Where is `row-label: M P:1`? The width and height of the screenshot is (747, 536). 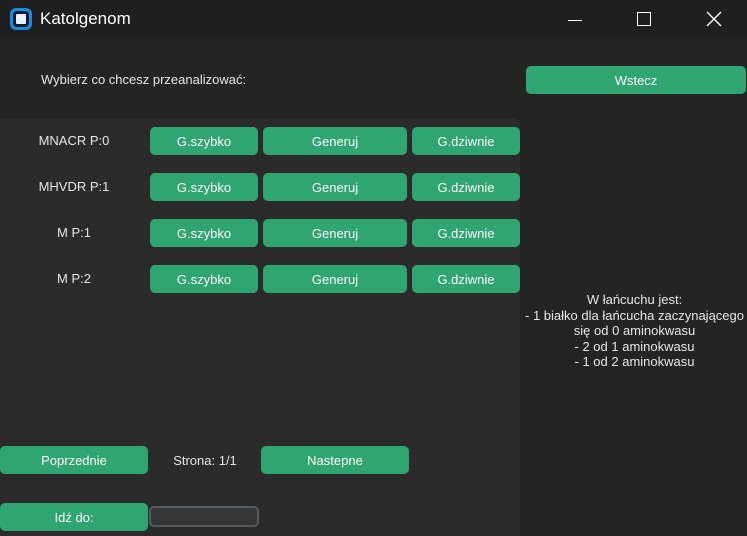 row-label: M P:1 is located at coordinates (74, 232).